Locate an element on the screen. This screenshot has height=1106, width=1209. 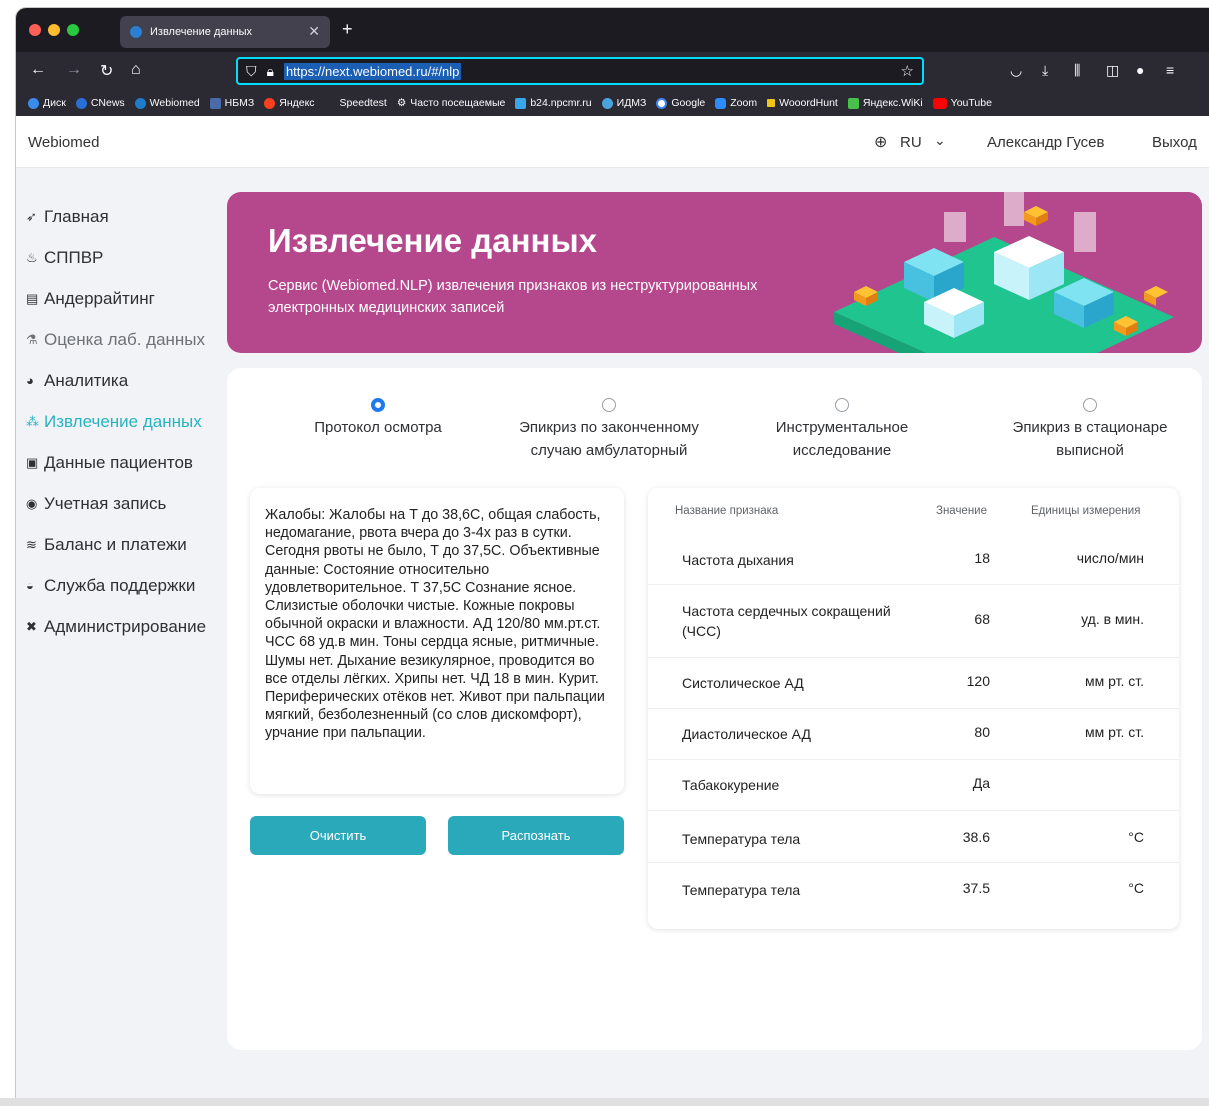
webiomed-favicon-icon is located at coordinates (136, 32).